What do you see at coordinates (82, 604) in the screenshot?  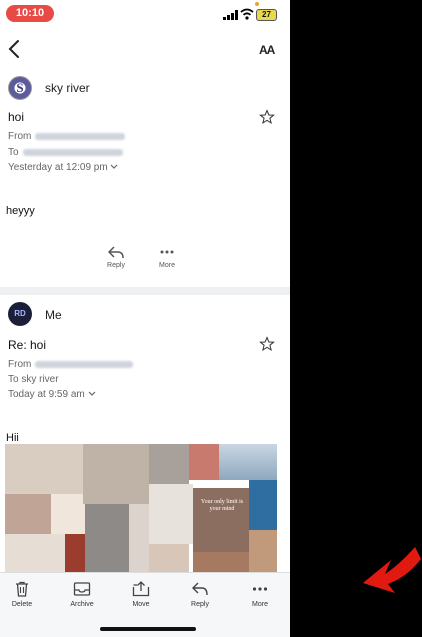 I see `archive-label: Archive` at bounding box center [82, 604].